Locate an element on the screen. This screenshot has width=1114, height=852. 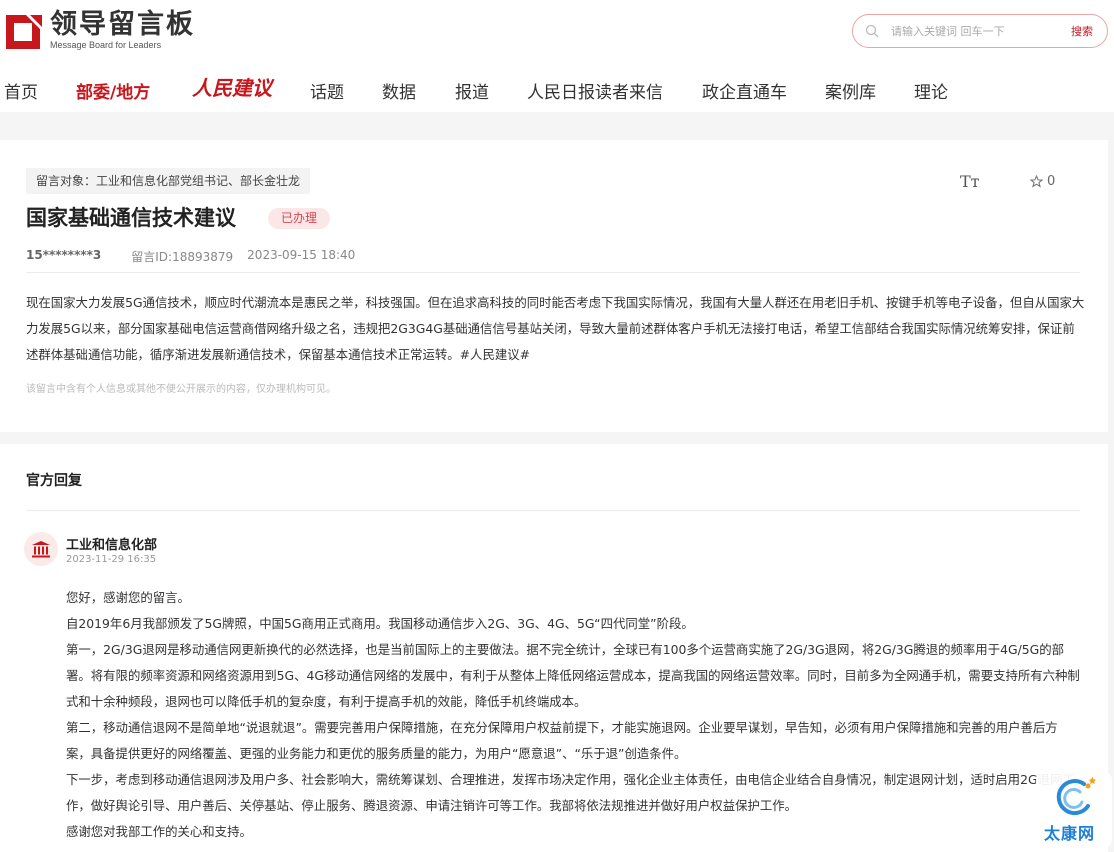
nav-home: 首页 is located at coordinates (21, 90).